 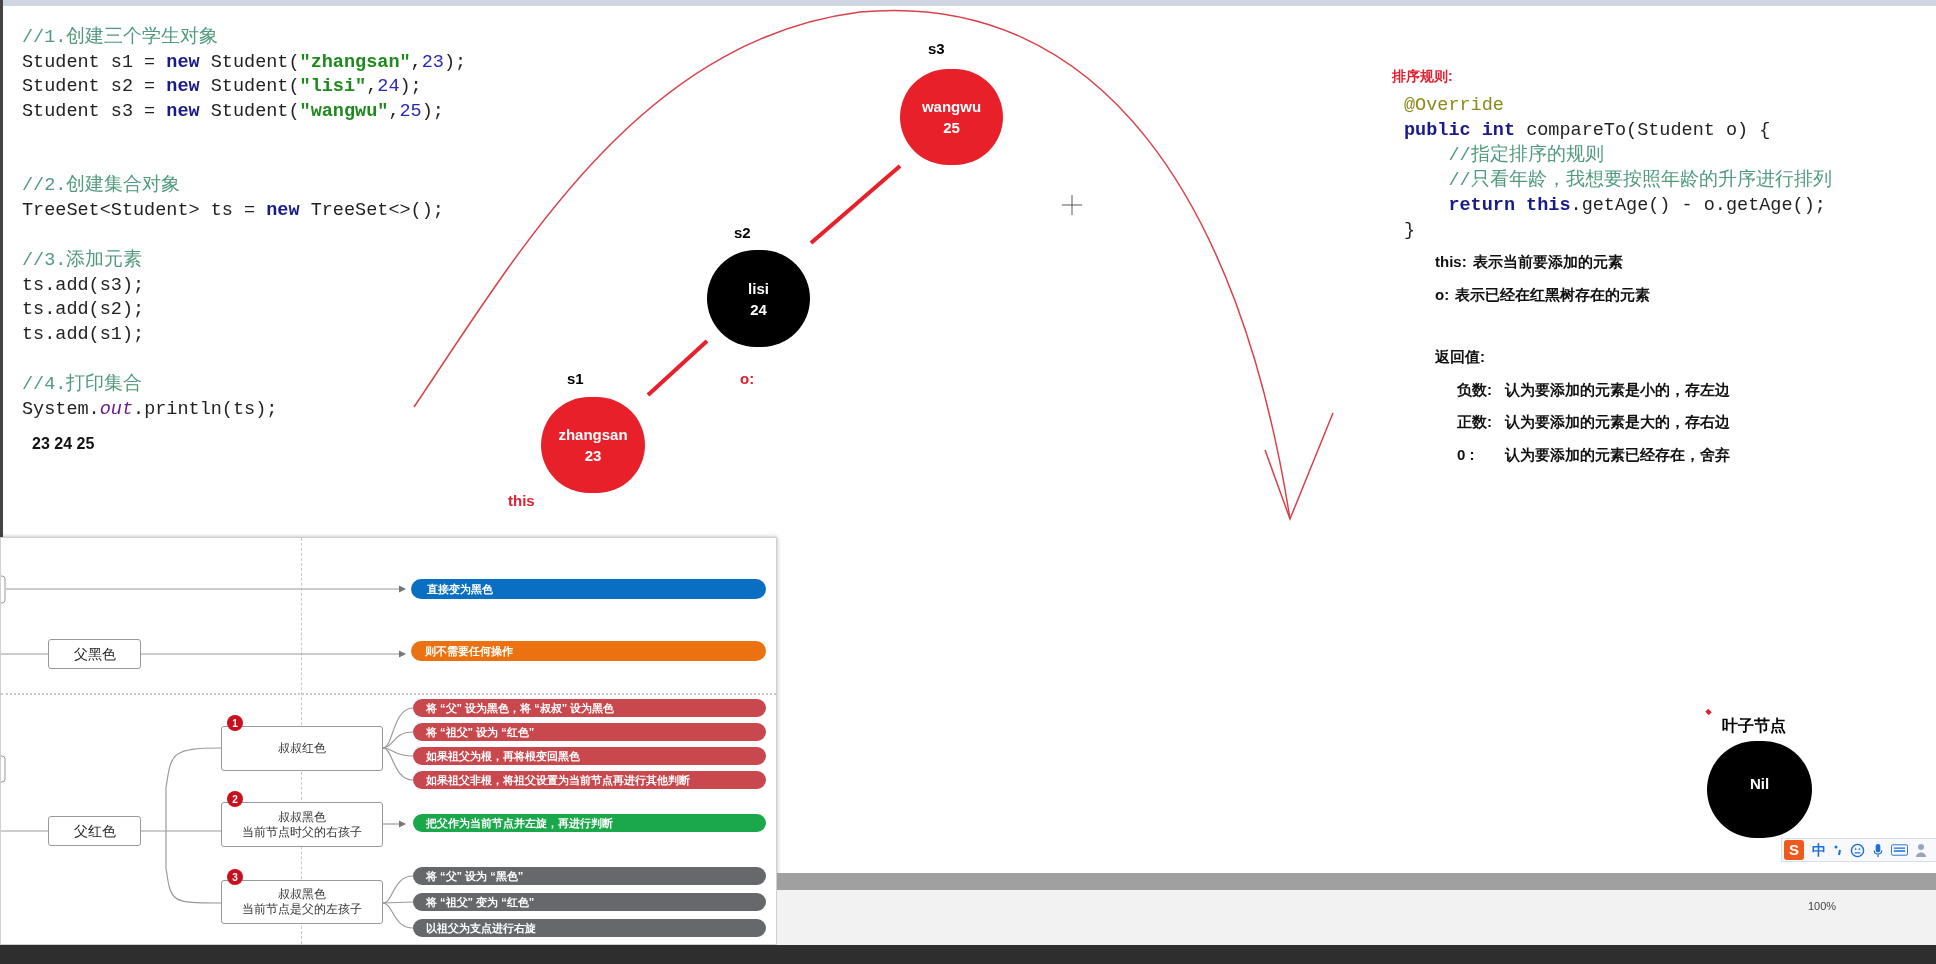 I want to click on code-line: System.out.println(ts);, so click(x=150, y=409).